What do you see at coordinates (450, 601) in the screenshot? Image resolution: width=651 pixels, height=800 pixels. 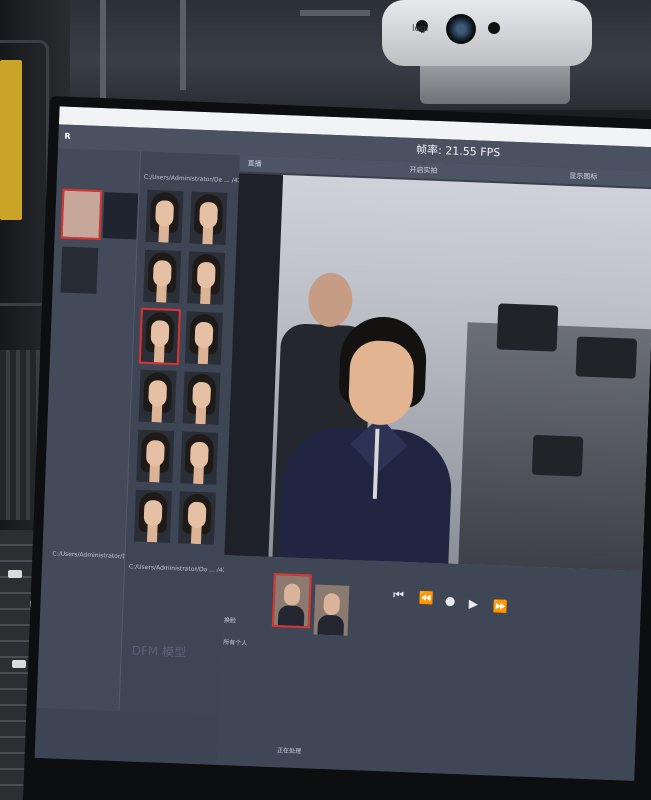 I see `record-button: ●` at bounding box center [450, 601].